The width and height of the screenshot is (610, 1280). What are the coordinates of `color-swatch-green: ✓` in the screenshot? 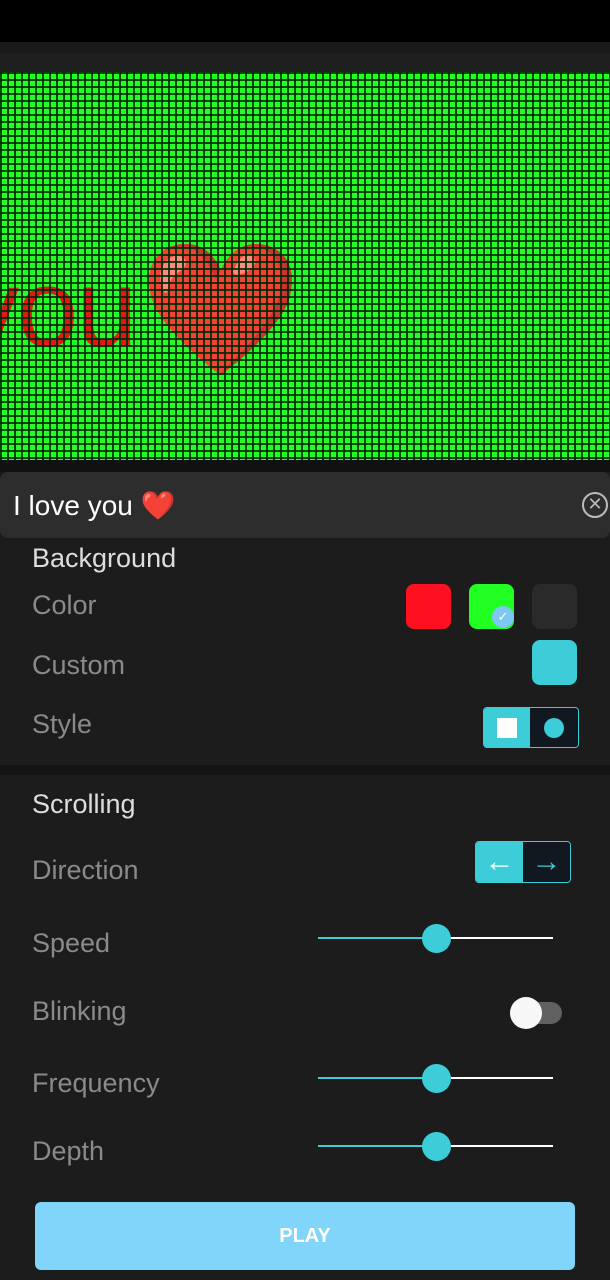 It's located at (491, 606).